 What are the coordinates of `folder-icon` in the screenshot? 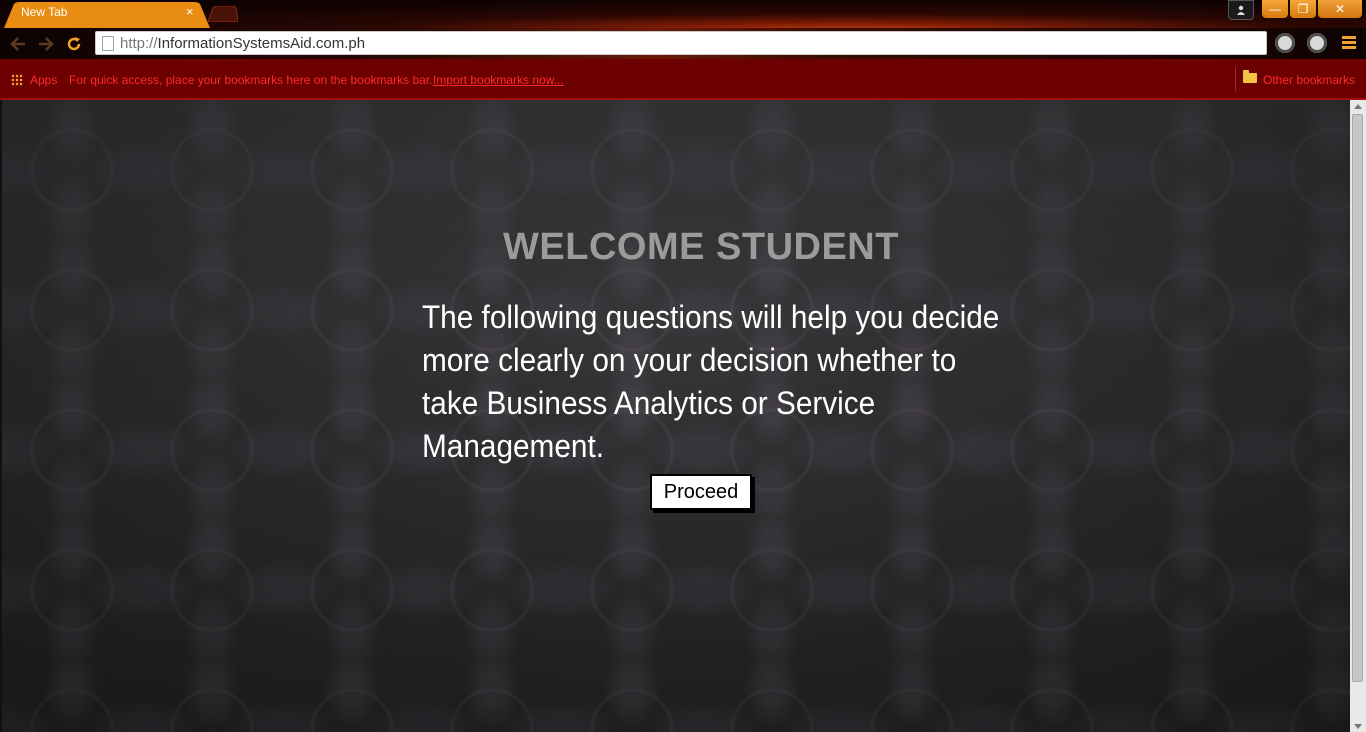 It's located at (1250, 76).